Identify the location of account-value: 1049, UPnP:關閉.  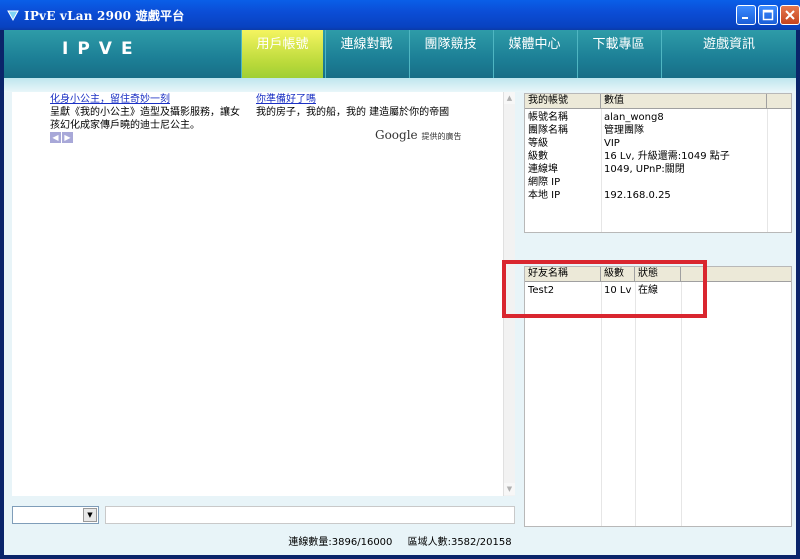
(644, 169).